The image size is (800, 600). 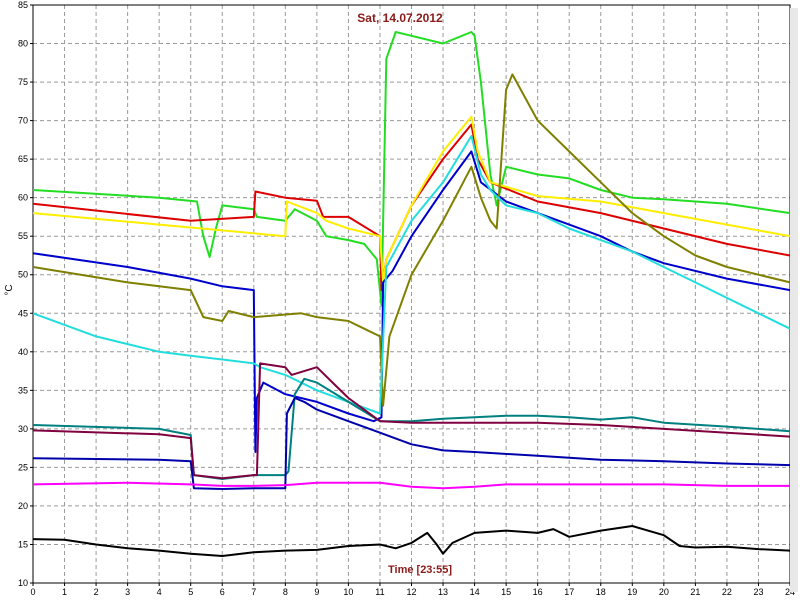 I want to click on x-tick-label: 17, so click(x=569, y=592).